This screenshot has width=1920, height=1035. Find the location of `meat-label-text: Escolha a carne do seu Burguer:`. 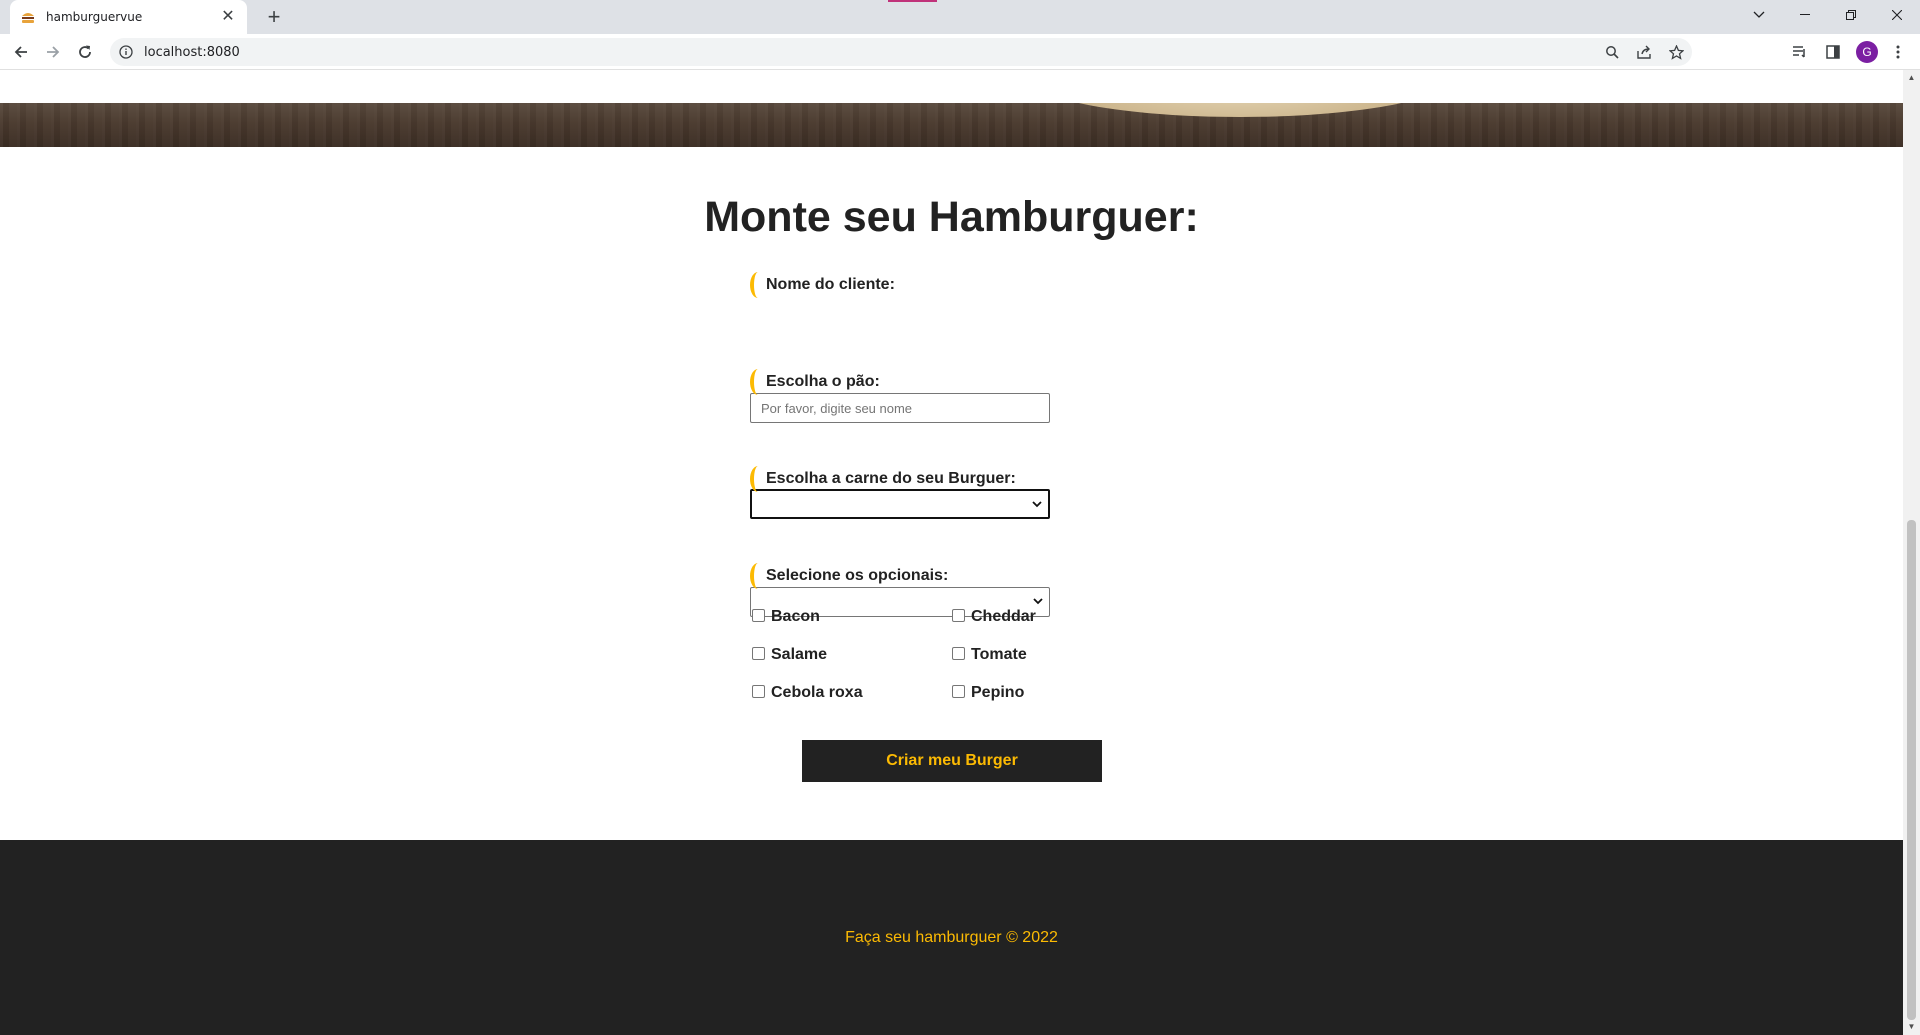

meat-label-text: Escolha a carne do seu Burguer: is located at coordinates (891, 478).